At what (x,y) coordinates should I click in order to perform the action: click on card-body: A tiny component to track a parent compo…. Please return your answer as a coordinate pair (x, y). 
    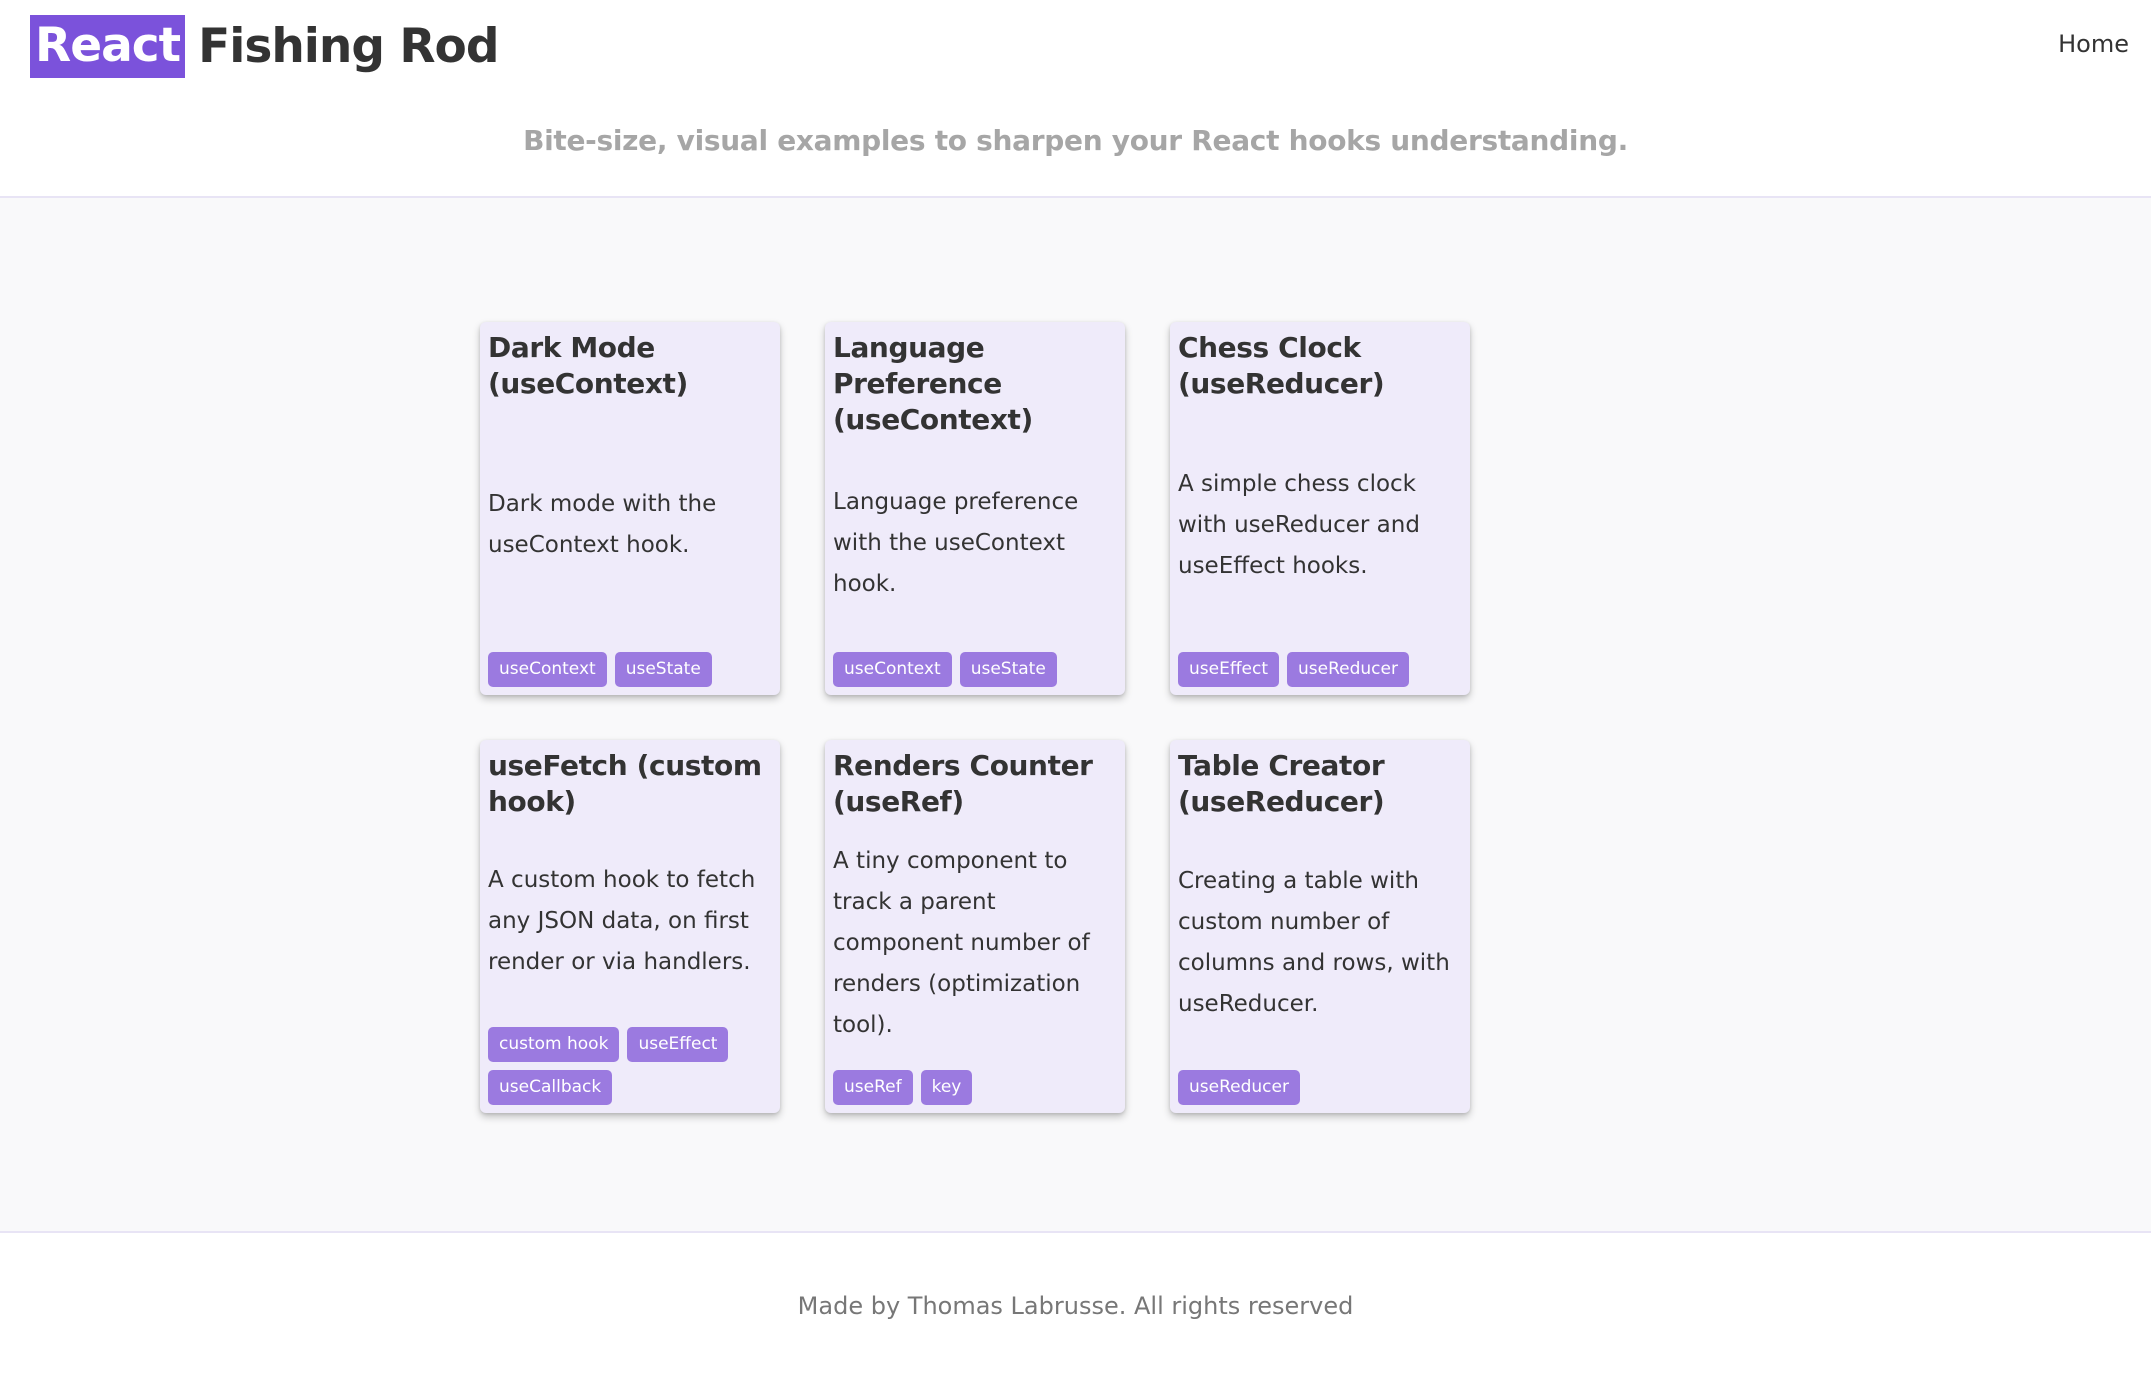
    Looking at the image, I should click on (975, 943).